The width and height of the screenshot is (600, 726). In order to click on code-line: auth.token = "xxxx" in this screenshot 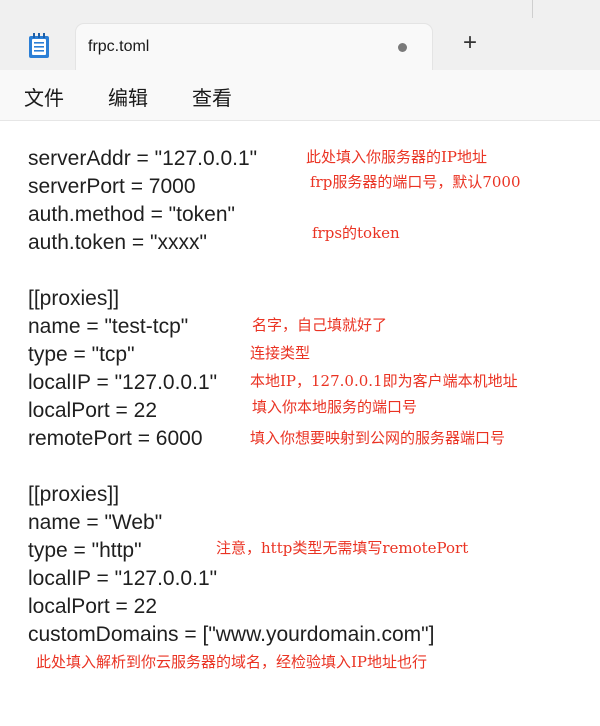, I will do `click(117, 242)`.